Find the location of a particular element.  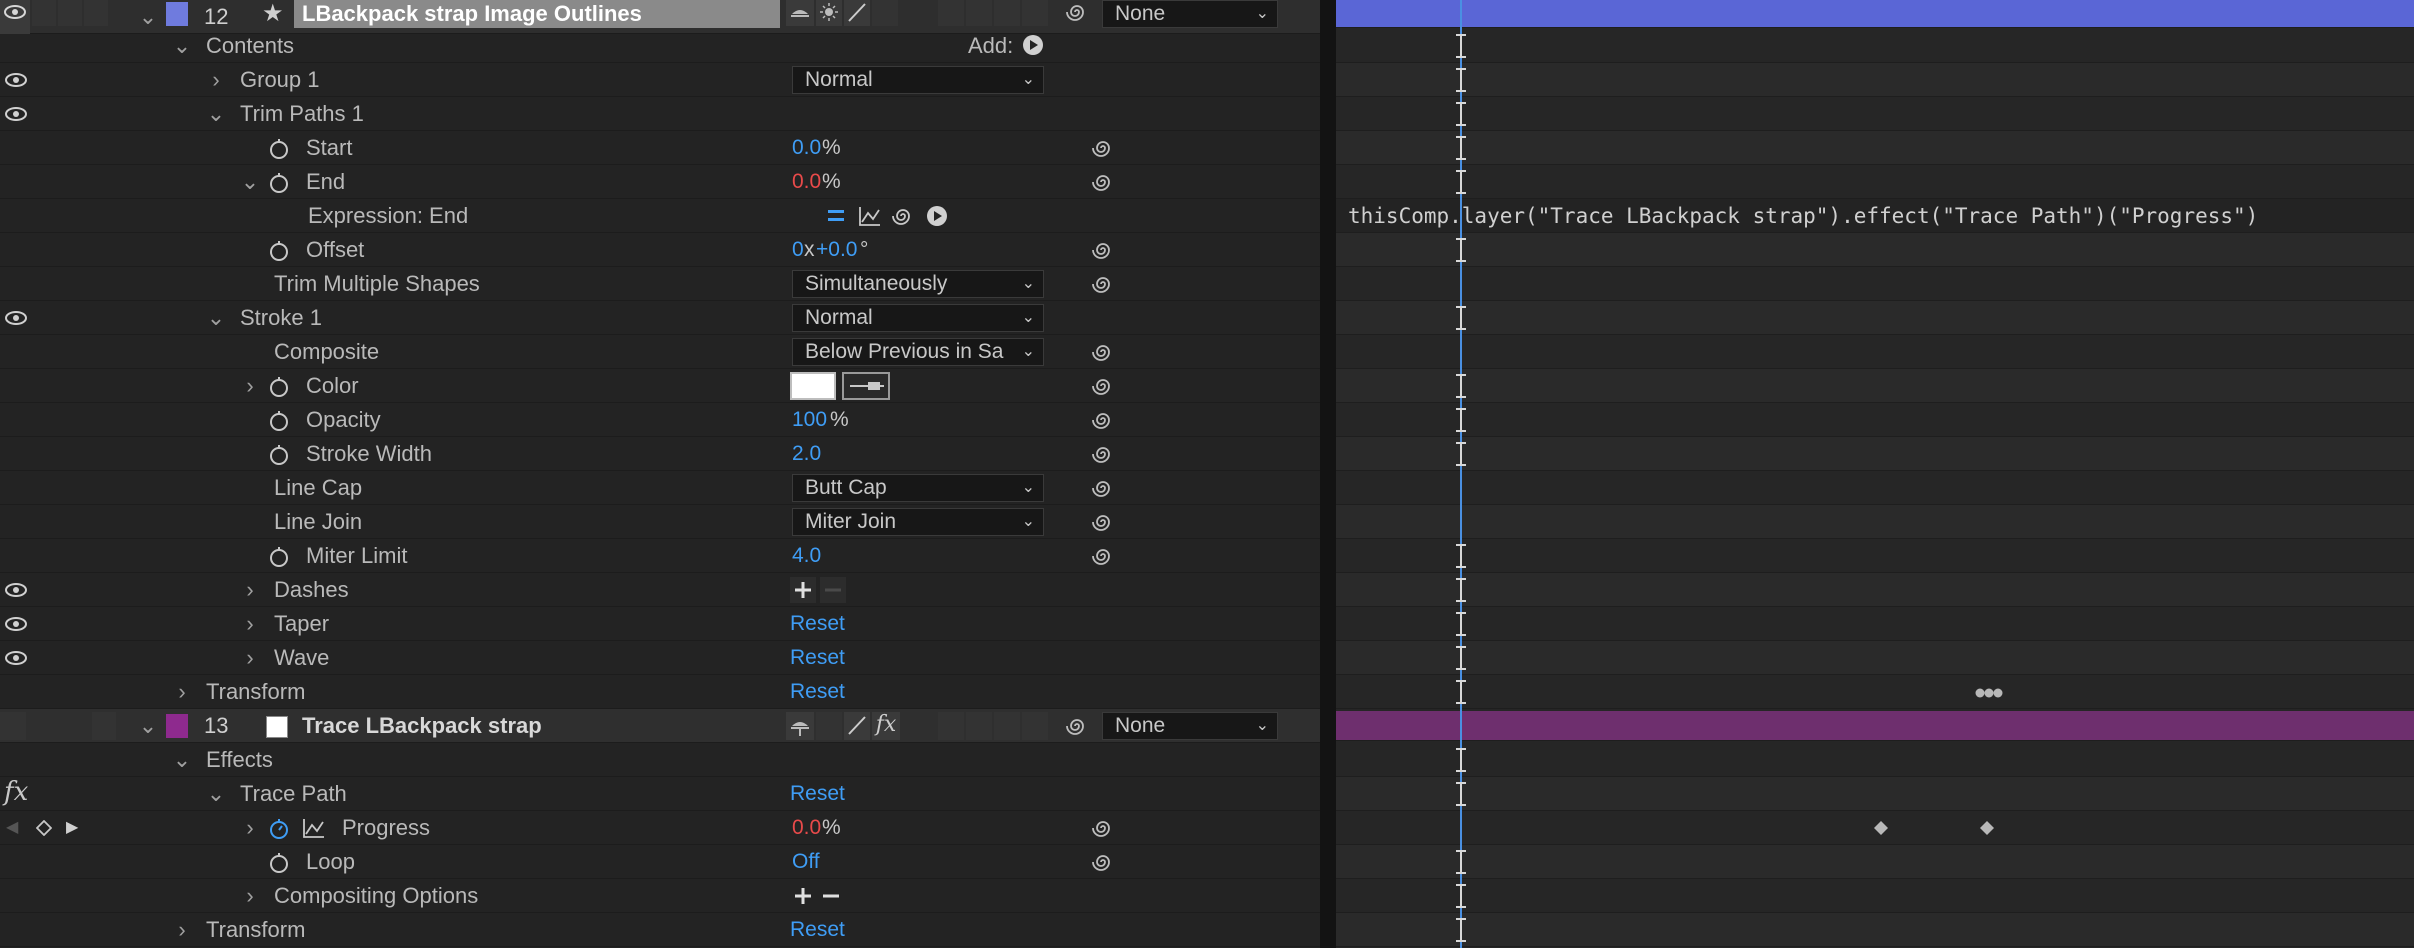

collapse-switch-icon is located at coordinates (829, 13).